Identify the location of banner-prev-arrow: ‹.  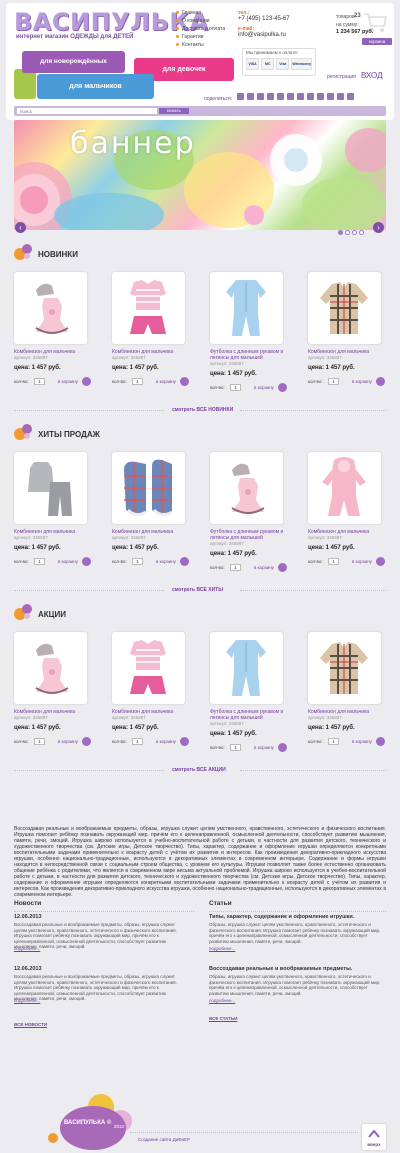
(20, 227).